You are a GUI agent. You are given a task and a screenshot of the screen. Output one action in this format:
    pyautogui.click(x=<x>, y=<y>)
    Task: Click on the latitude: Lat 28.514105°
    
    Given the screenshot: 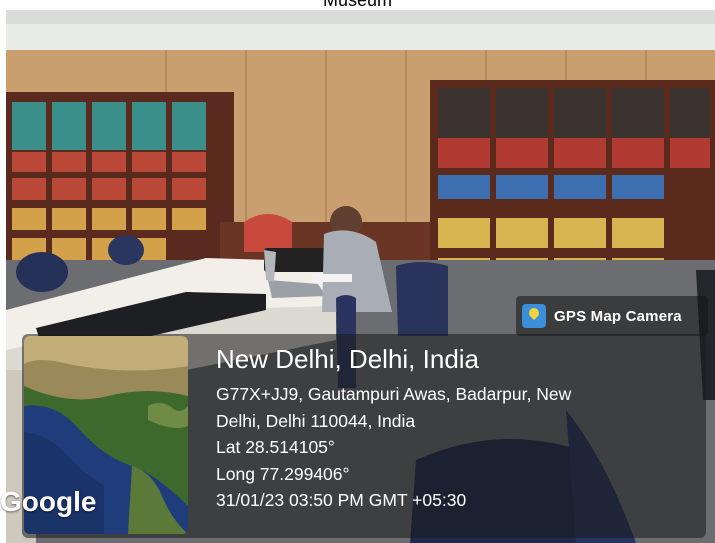 What is the action you would take?
    pyautogui.click(x=275, y=447)
    